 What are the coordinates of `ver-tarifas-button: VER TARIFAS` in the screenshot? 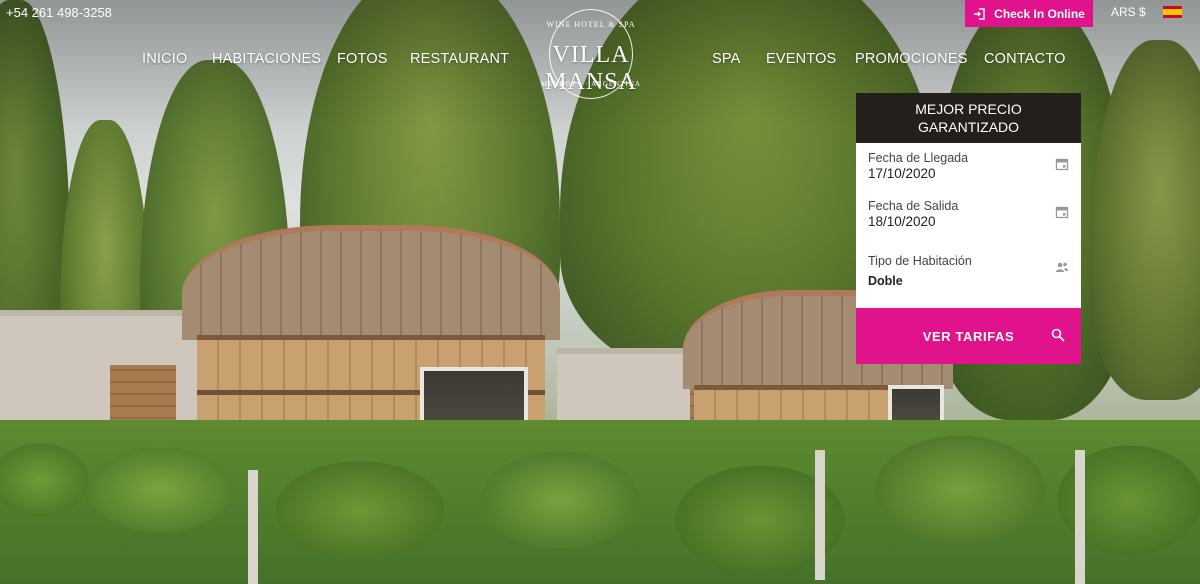 It's located at (968, 336).